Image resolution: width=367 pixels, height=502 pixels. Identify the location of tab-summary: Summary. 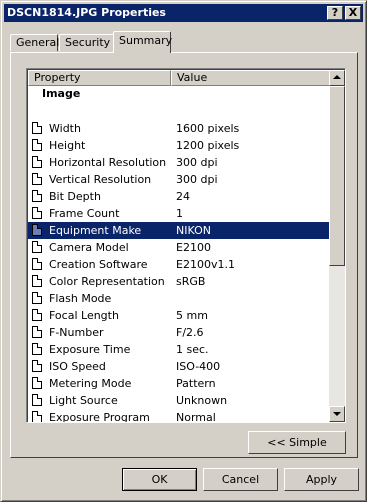
(142, 42).